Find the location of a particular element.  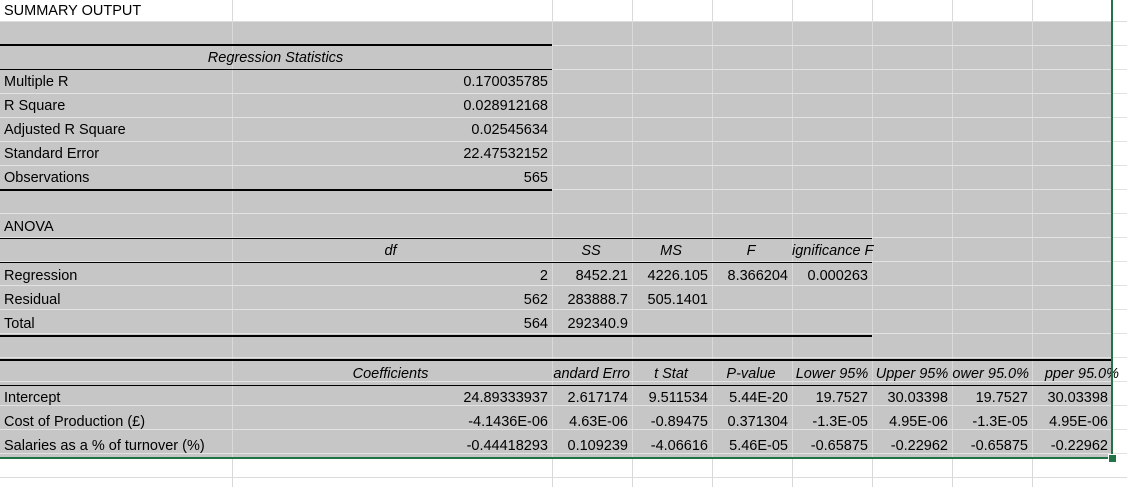

coef-header-upper-950: pper 95.0% is located at coordinates (1081, 374).